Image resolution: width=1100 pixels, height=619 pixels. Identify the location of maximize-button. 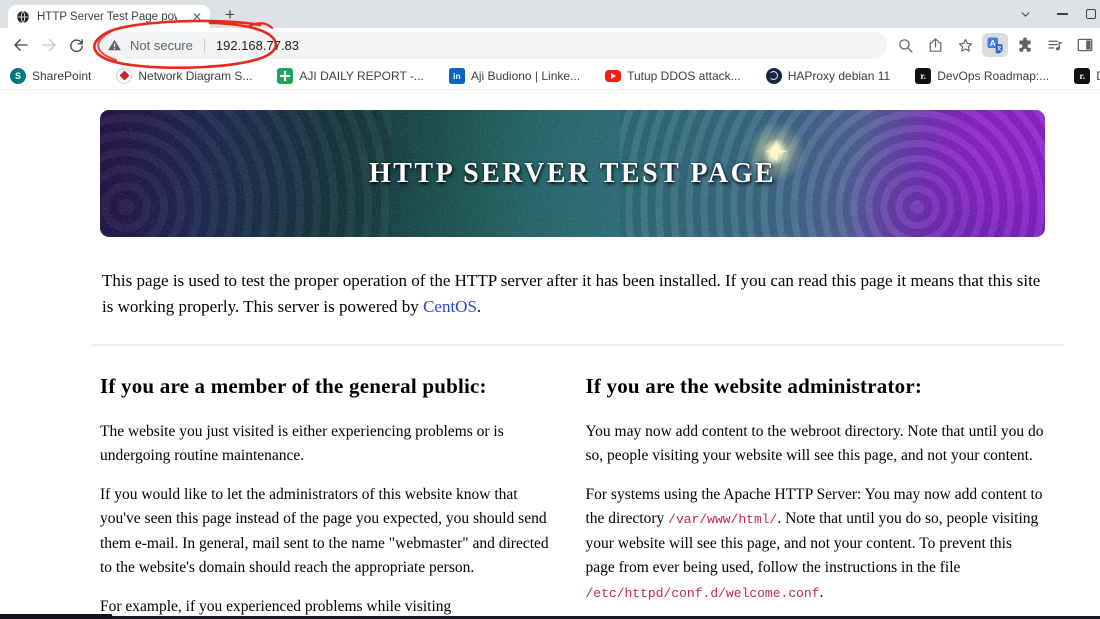
(1093, 14).